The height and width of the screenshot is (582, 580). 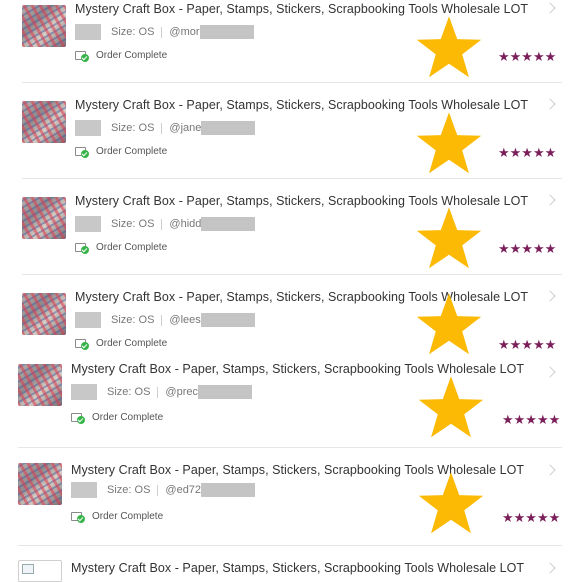 I want to click on buyer-username: @ed72, so click(x=183, y=490).